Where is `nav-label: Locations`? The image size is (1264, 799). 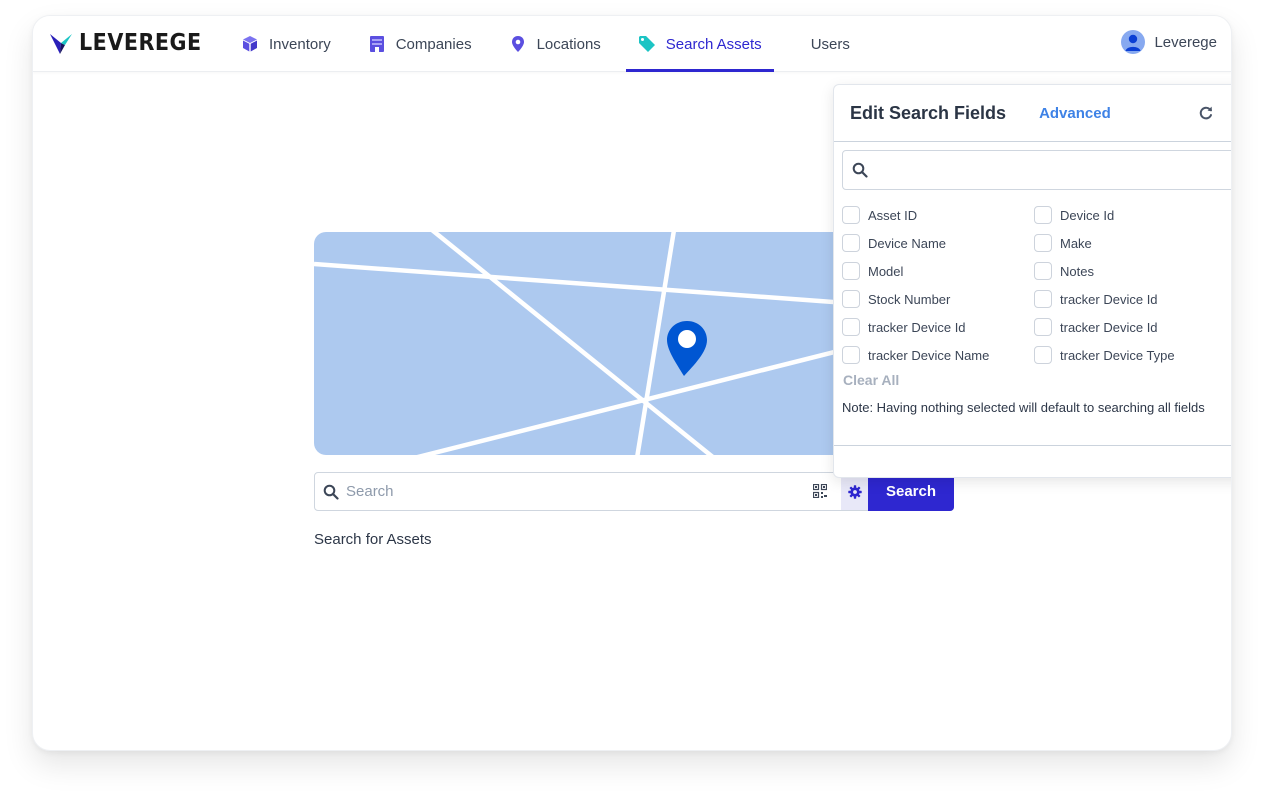
nav-label: Locations is located at coordinates (568, 44).